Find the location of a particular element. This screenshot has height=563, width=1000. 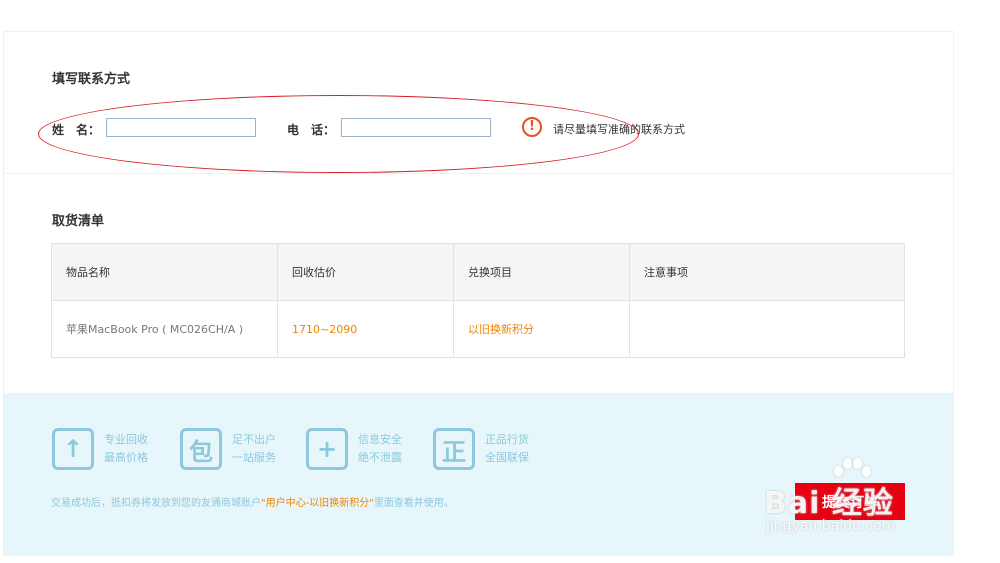

phone-label: 电 话： is located at coordinates (311, 130).